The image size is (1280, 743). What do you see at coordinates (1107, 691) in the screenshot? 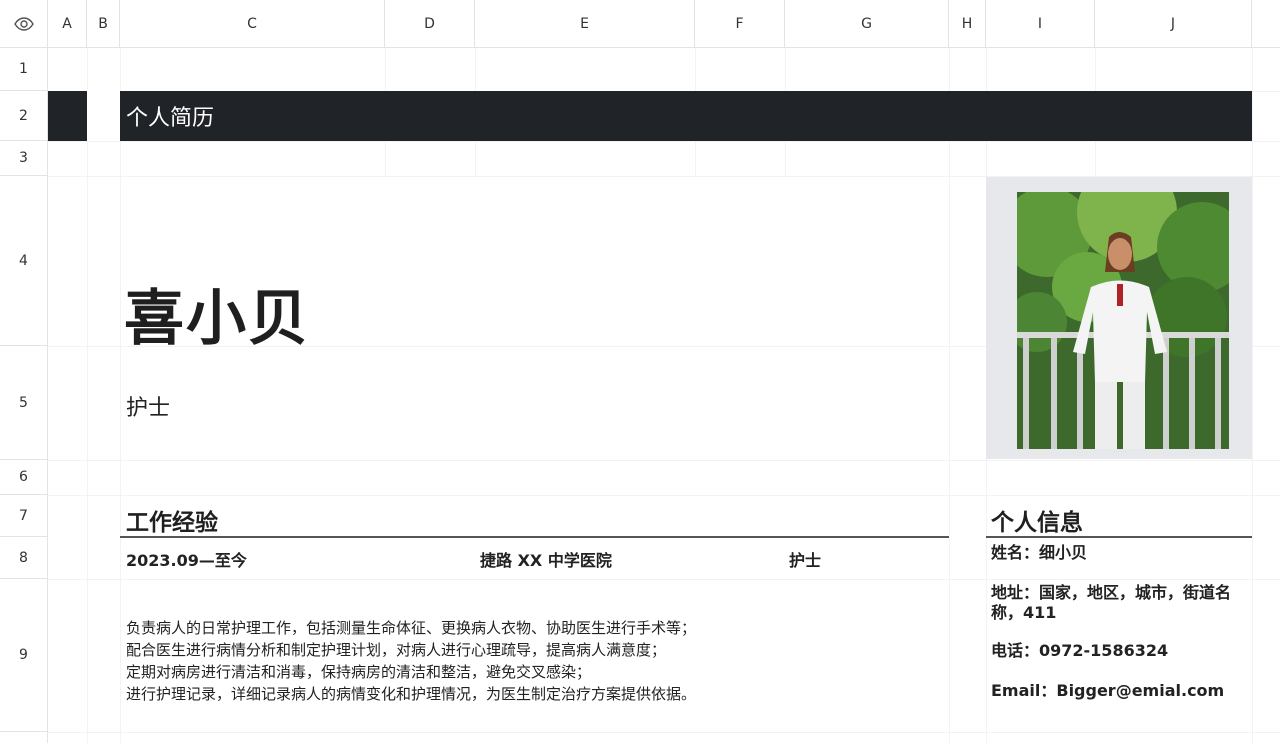
I see `info-email: Email：Bigger@emial.com` at bounding box center [1107, 691].